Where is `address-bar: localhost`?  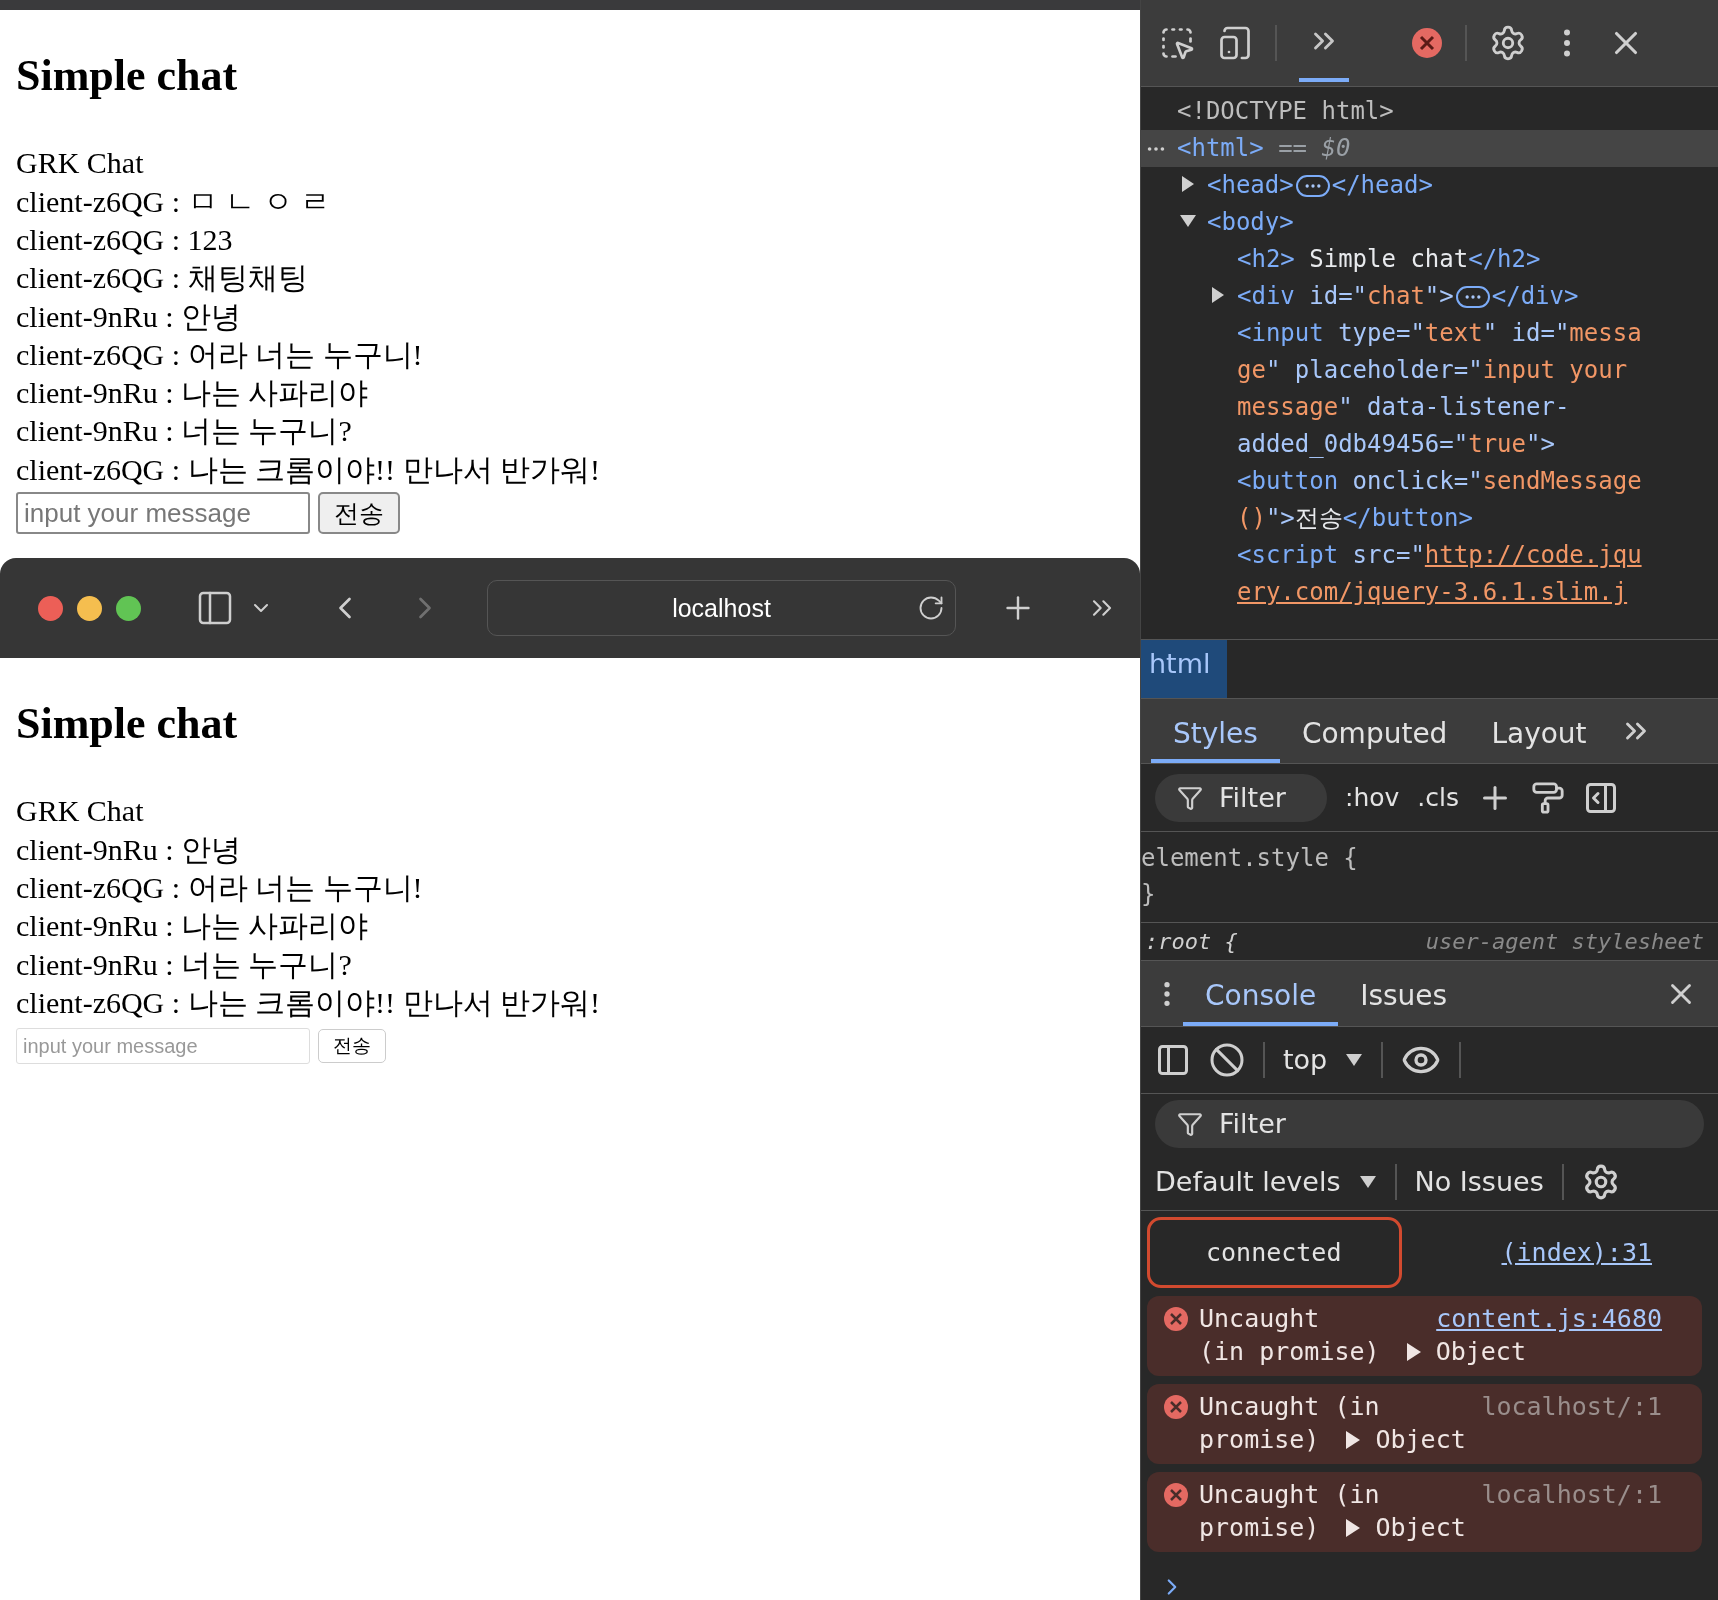 address-bar: localhost is located at coordinates (721, 608).